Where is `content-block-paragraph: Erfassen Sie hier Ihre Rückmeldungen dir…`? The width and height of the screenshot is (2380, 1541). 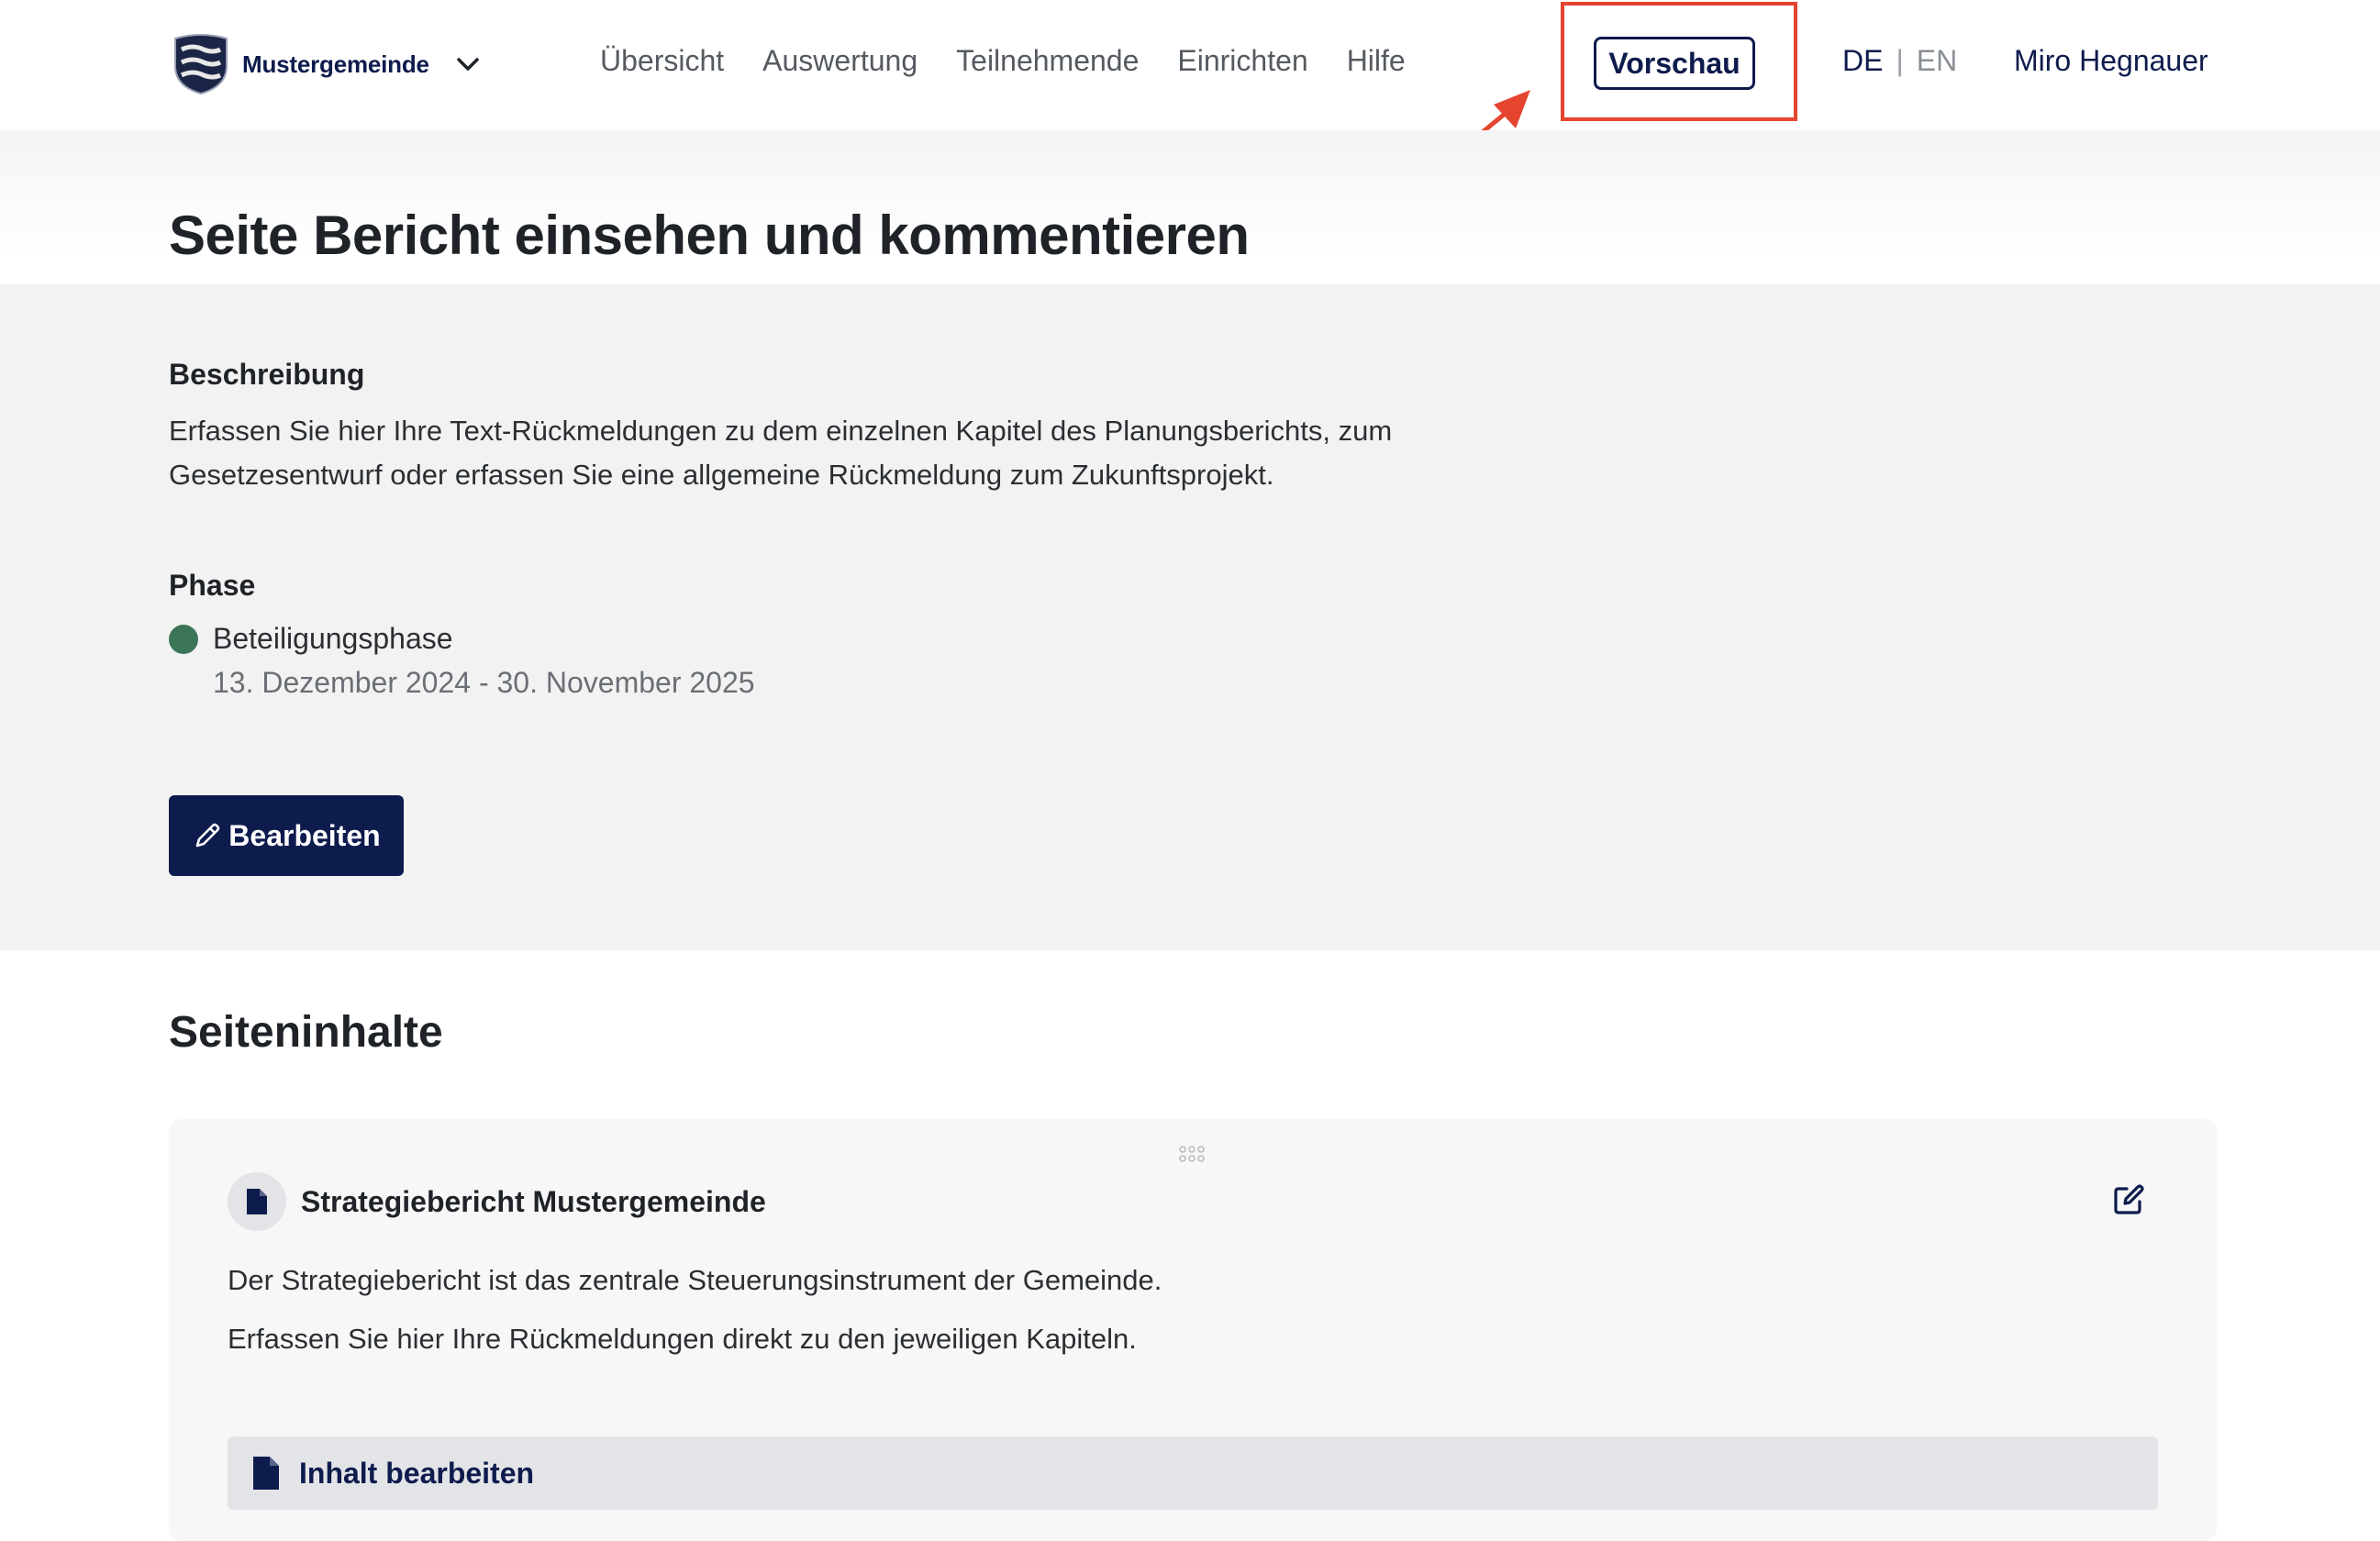 content-block-paragraph: Erfassen Sie hier Ihre Rückmeldungen dir… is located at coordinates (682, 1339).